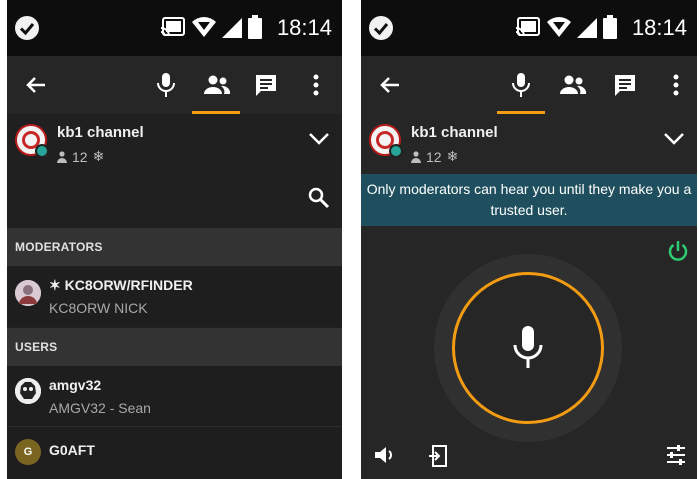 Image resolution: width=699 pixels, height=479 pixels. I want to click on power-icon, so click(678, 253).